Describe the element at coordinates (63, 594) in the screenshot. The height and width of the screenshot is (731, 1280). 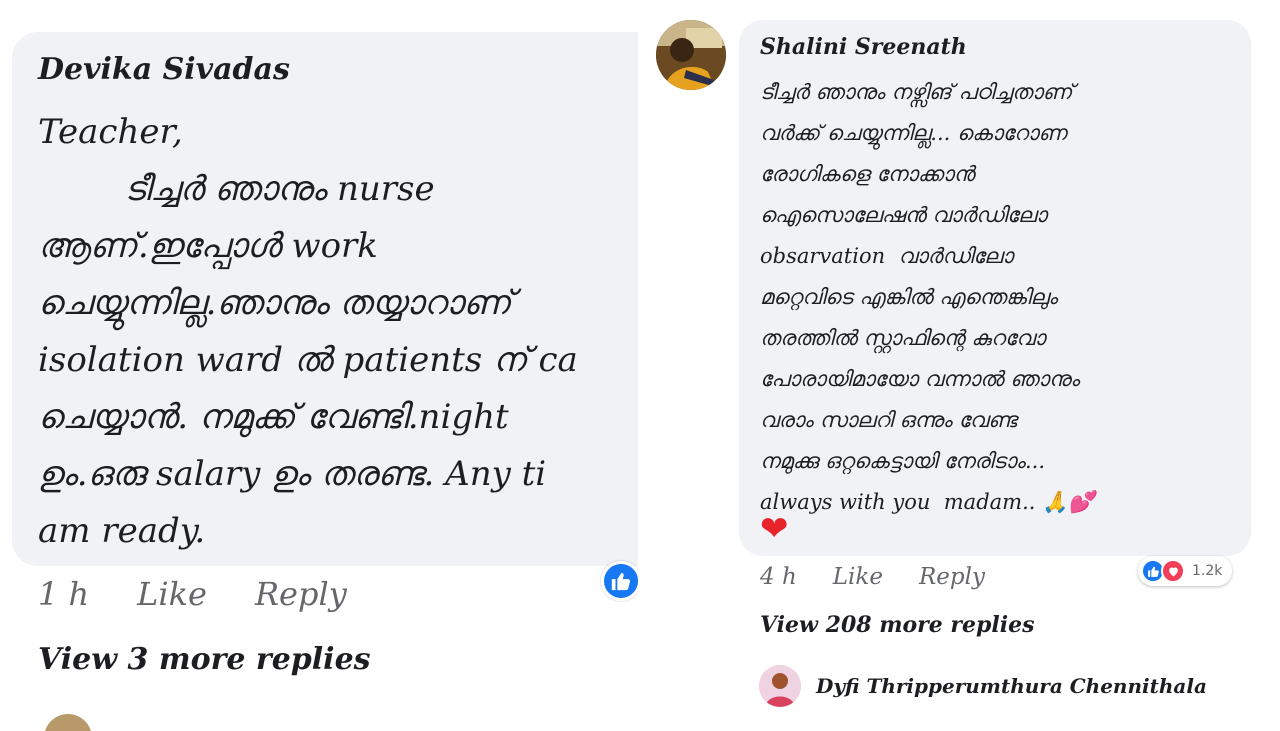
I see `comment-timestamp: 1 h` at that location.